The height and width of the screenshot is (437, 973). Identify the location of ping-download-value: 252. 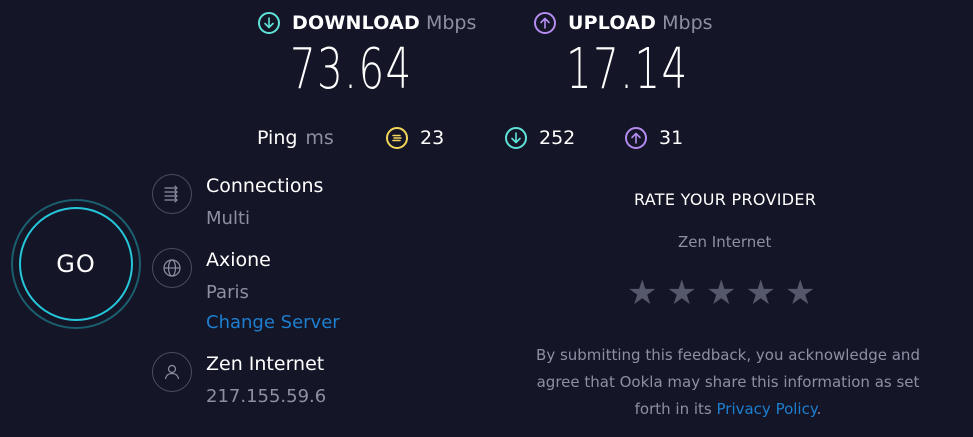
(557, 138).